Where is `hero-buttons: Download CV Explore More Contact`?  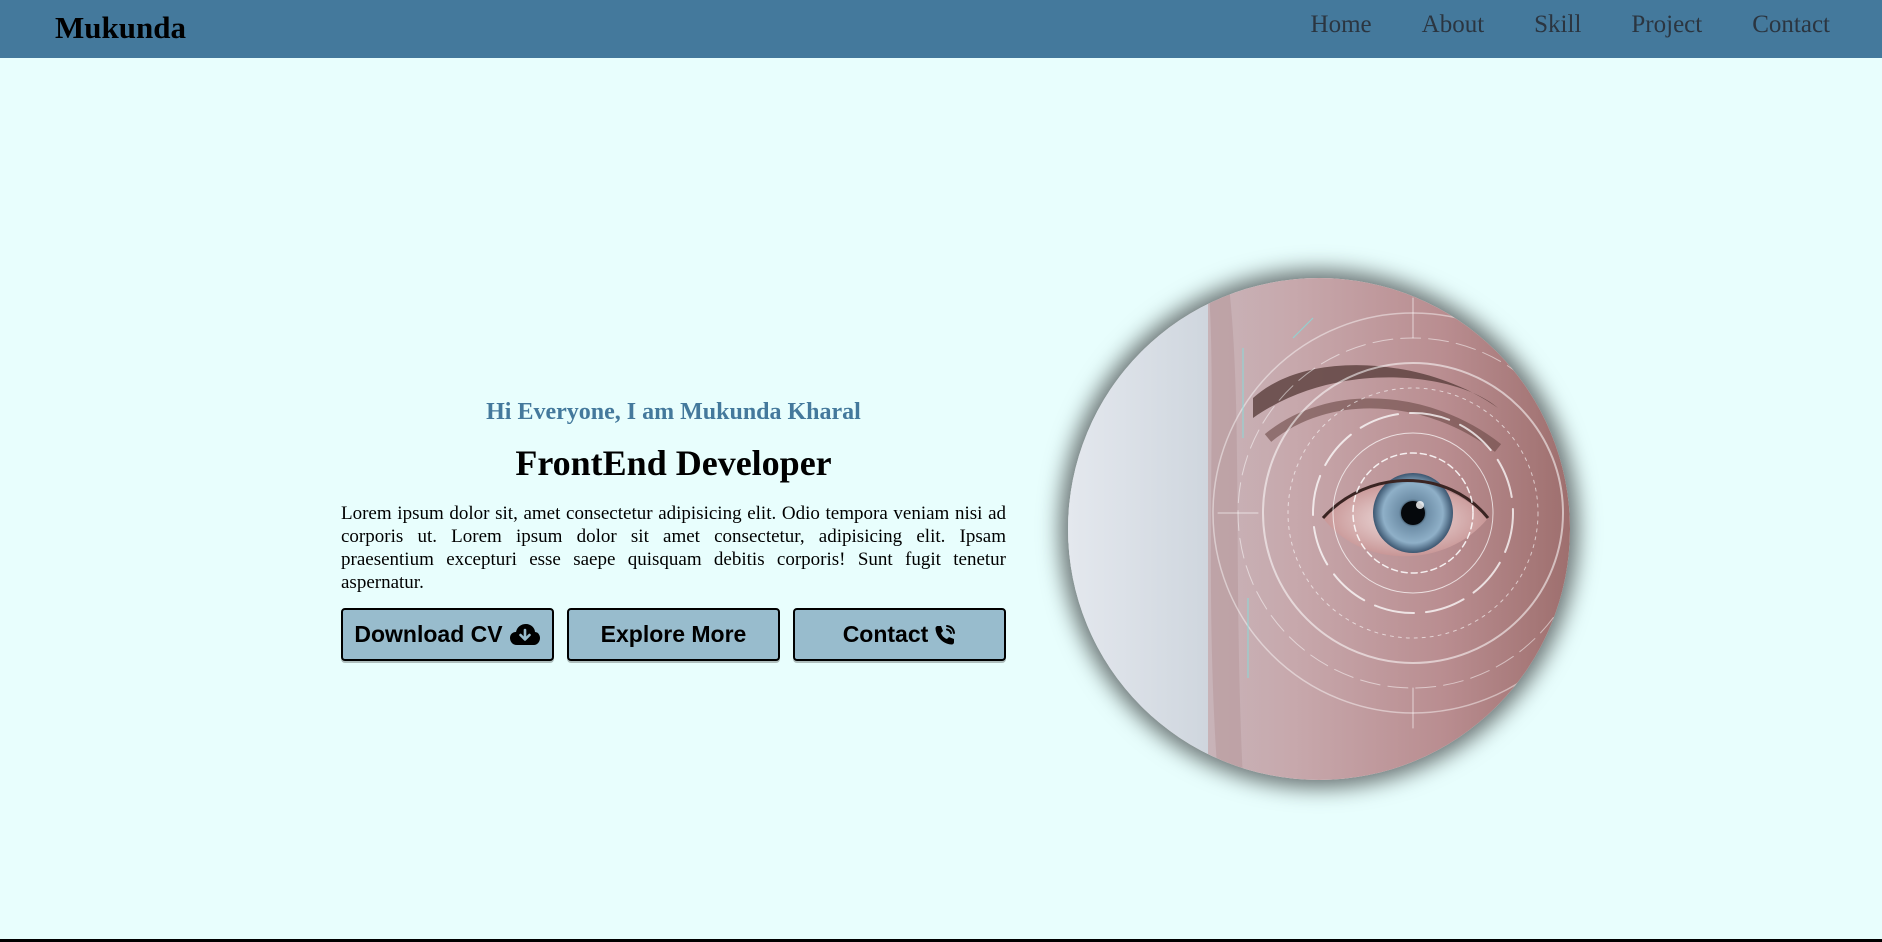
hero-buttons: Download CV Explore More Contact is located at coordinates (673, 634).